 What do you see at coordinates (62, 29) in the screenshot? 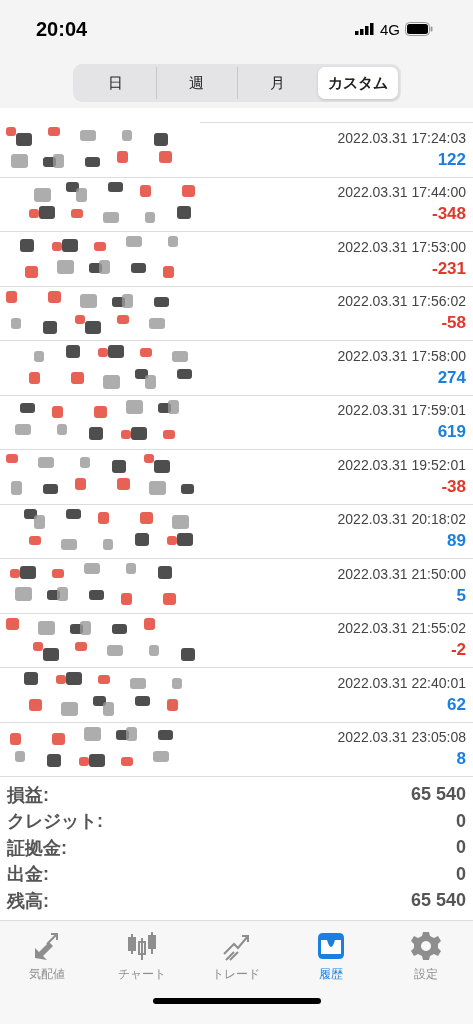
I see `status-time: 20:04` at bounding box center [62, 29].